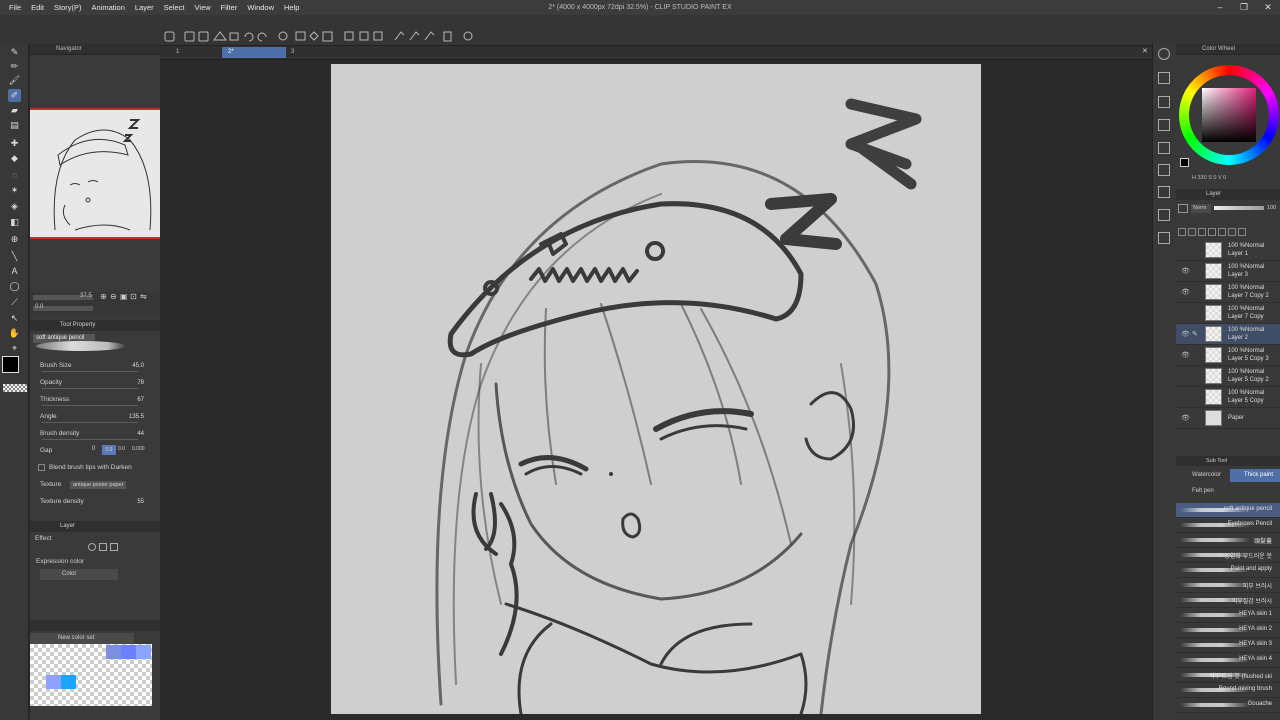  What do you see at coordinates (1164, 170) in the screenshot?
I see `sub-view-icon` at bounding box center [1164, 170].